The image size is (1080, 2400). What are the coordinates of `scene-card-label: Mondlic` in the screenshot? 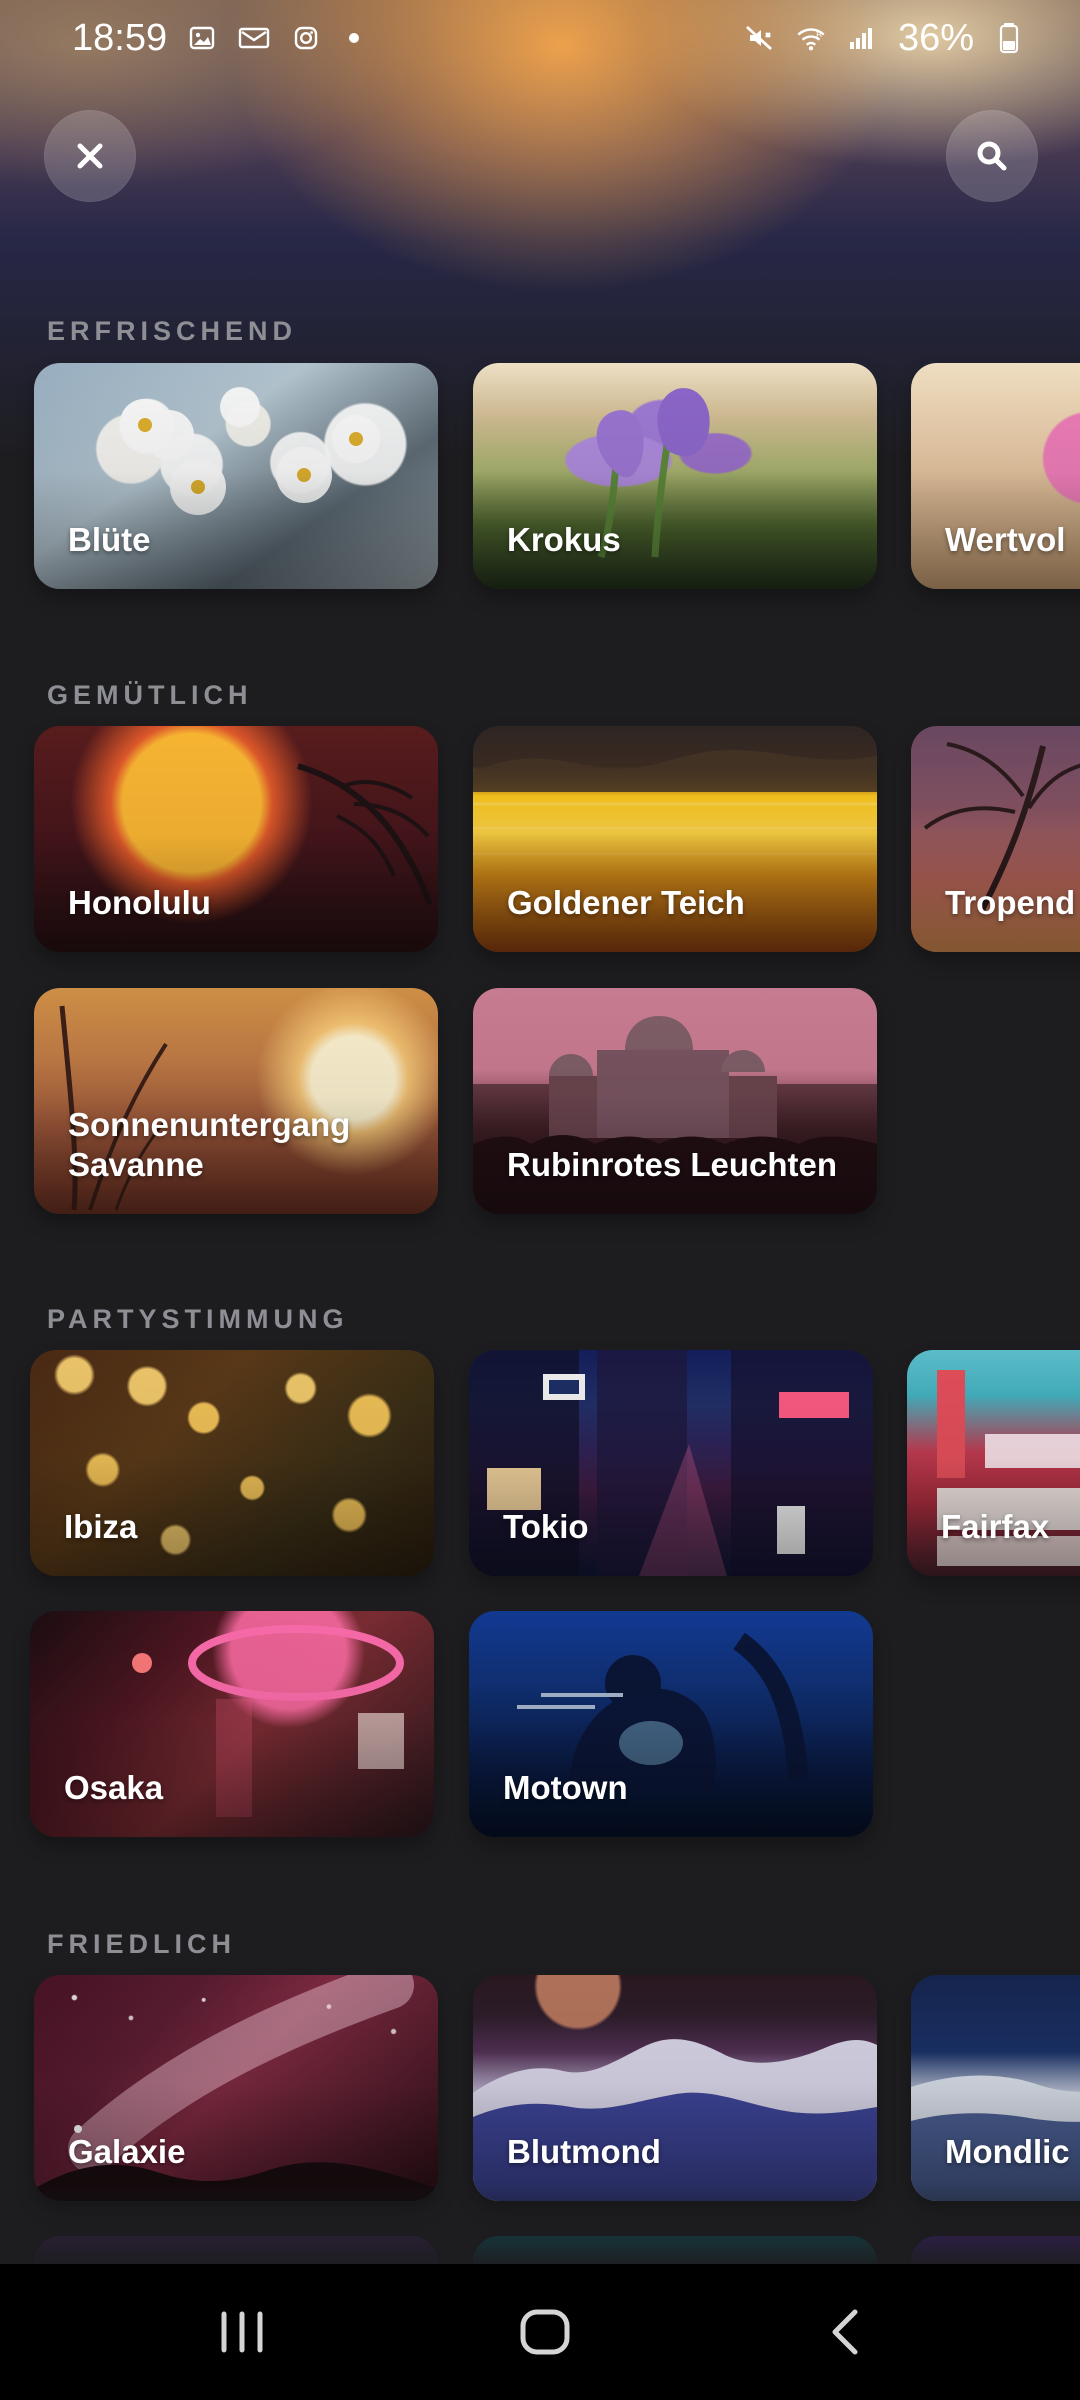 It's located at (1007, 2152).